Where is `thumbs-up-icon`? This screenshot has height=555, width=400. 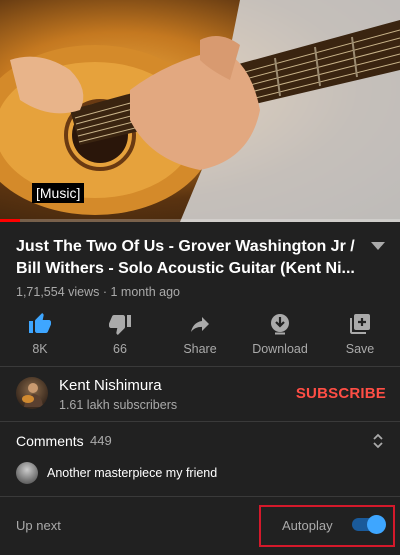
thumbs-up-icon is located at coordinates (40, 323).